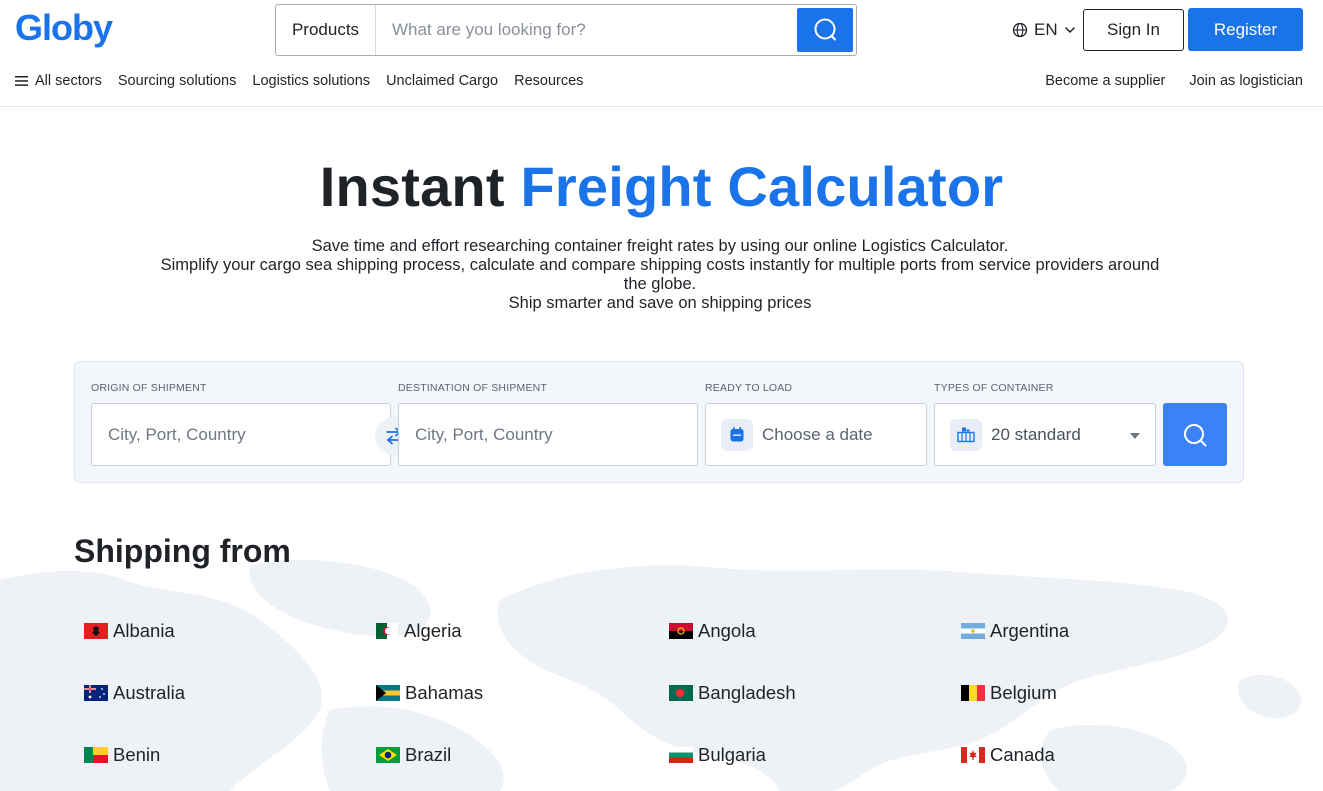  I want to click on country-link-argentina: Argentina, so click(1015, 631).